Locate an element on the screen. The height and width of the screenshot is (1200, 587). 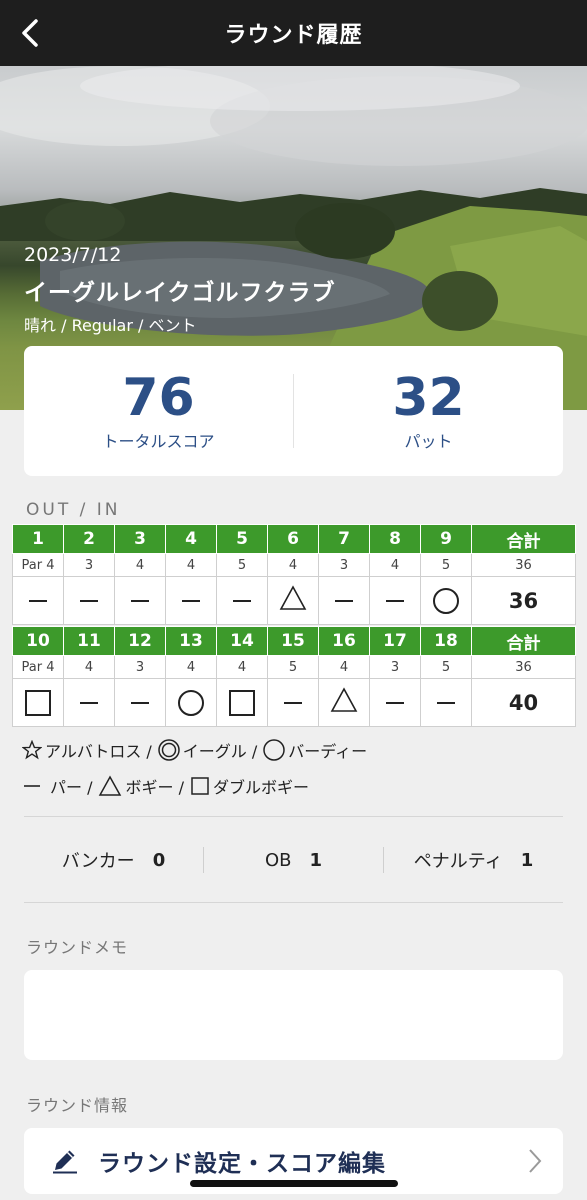
round-date: 2023/7/12 is located at coordinates (73, 255).